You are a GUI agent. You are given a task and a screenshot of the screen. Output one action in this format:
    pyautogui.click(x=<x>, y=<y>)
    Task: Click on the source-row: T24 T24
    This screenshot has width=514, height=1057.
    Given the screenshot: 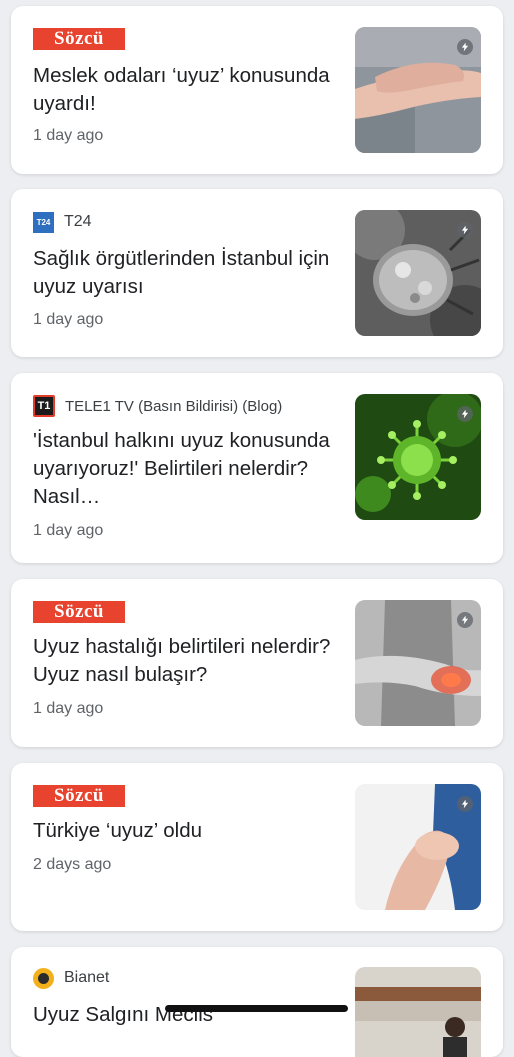 What is the action you would take?
    pyautogui.click(x=62, y=222)
    